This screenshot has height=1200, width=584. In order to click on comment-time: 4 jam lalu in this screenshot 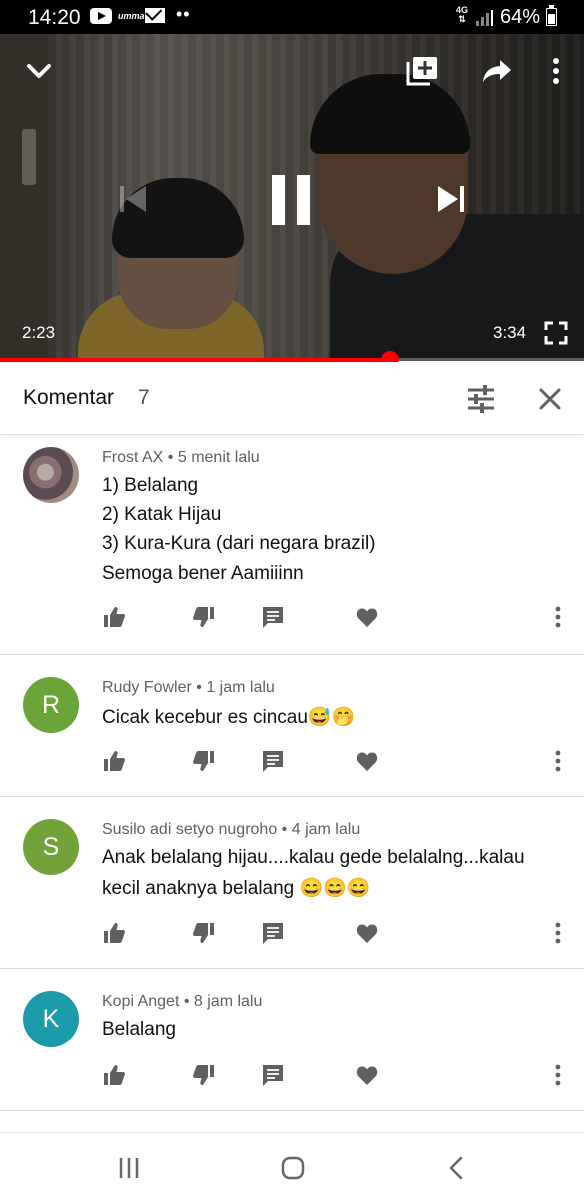, I will do `click(326, 829)`.